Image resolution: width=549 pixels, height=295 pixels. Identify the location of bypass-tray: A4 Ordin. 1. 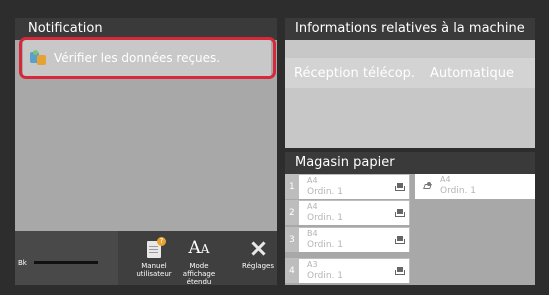
(475, 186).